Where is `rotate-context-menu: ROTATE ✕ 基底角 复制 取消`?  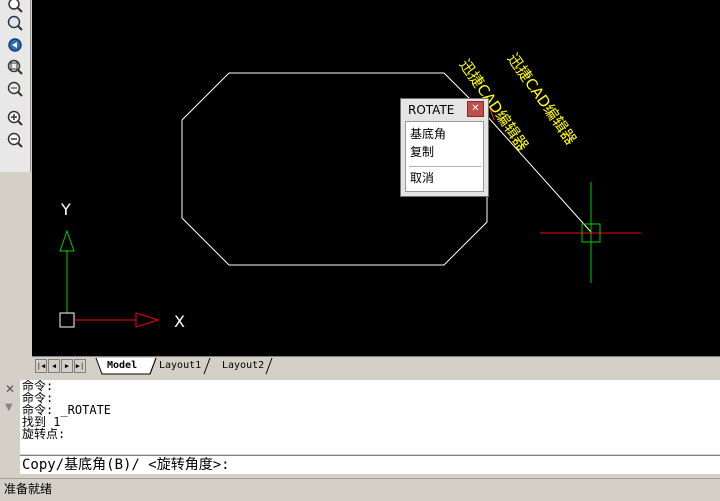 rotate-context-menu: ROTATE ✕ 基底角 复制 取消 is located at coordinates (444, 147).